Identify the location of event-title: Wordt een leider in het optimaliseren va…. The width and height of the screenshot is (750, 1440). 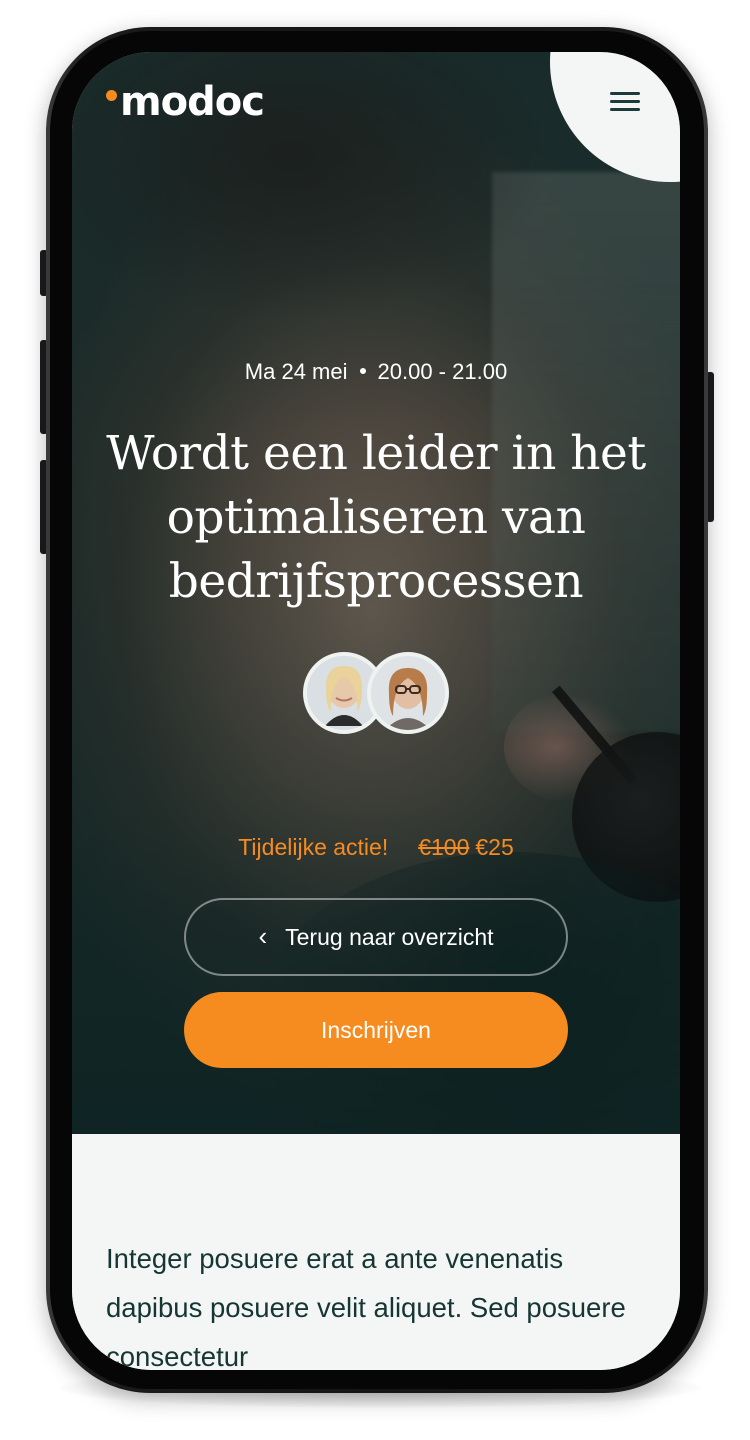
(376, 517).